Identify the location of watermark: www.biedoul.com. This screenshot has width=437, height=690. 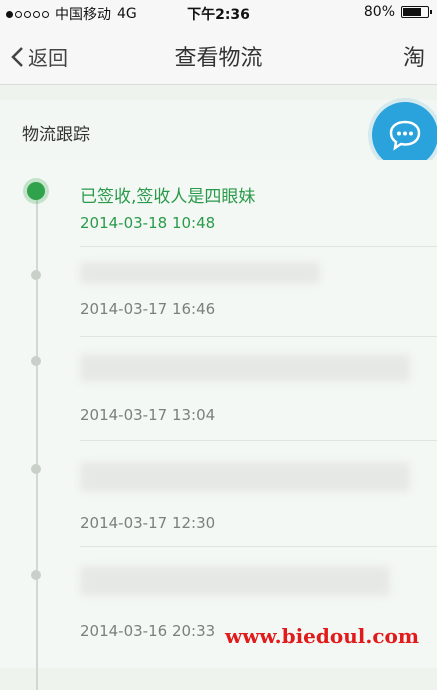
(322, 636).